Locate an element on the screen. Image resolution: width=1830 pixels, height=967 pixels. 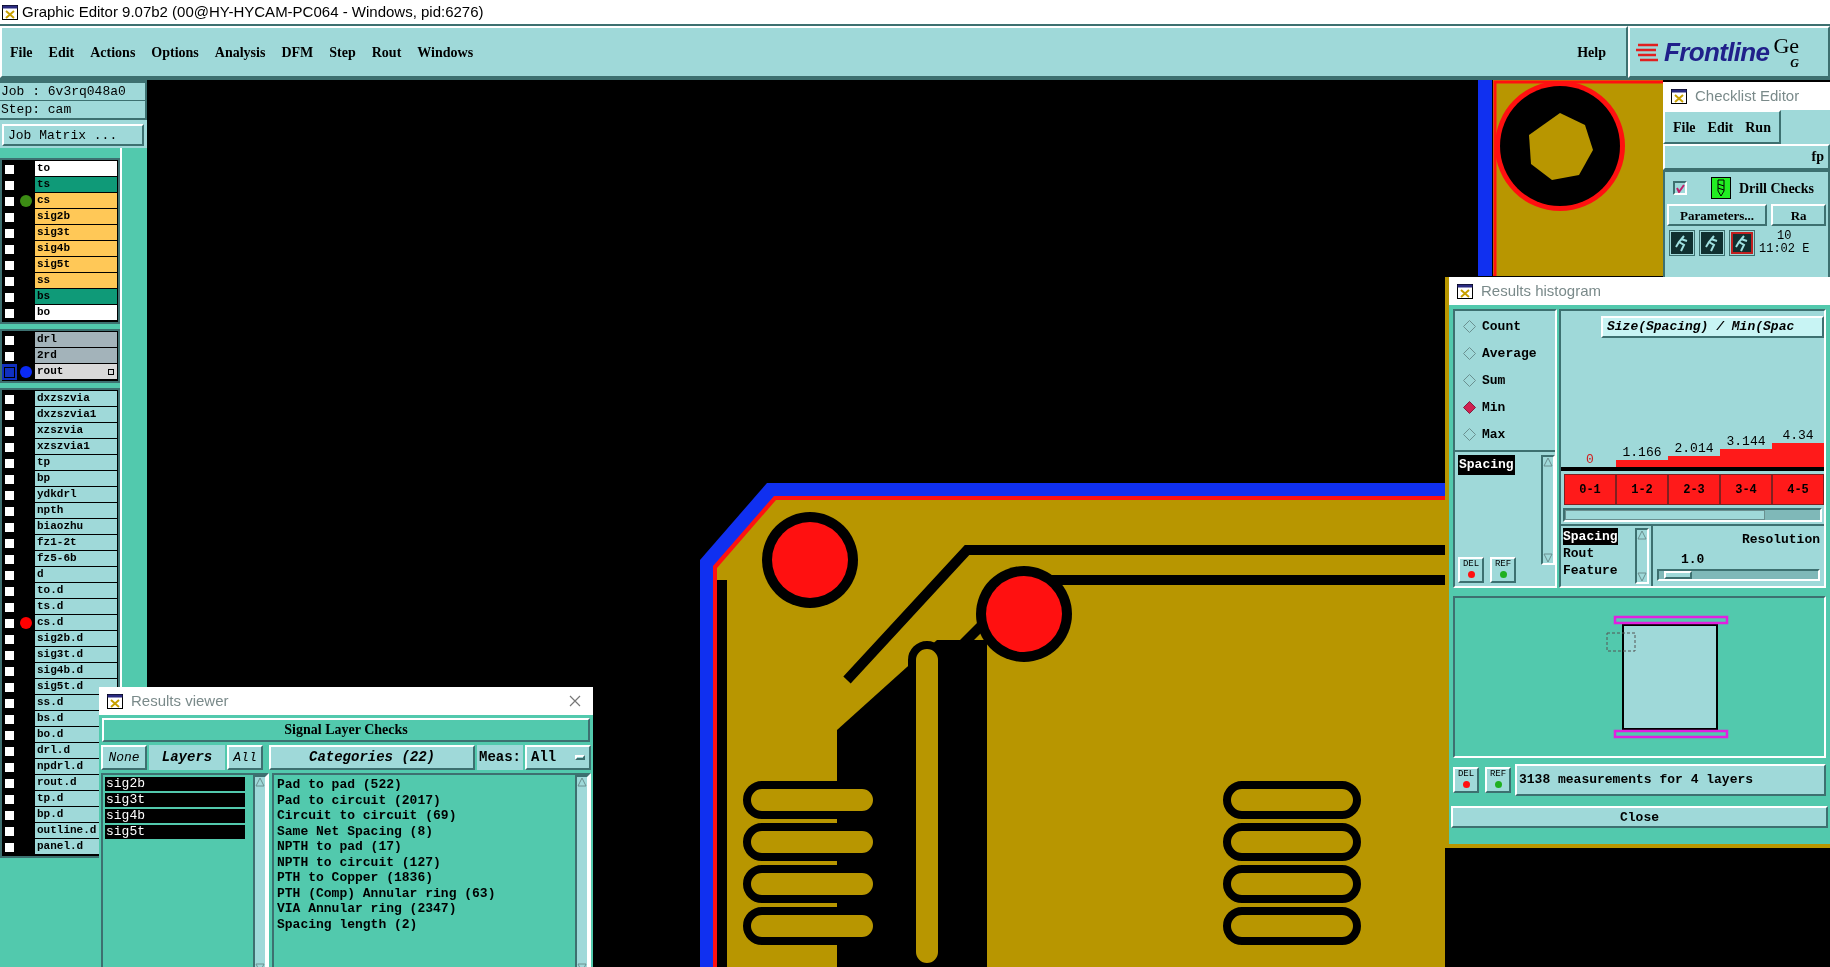
layer-name: ydkdrl is located at coordinates (76, 494).